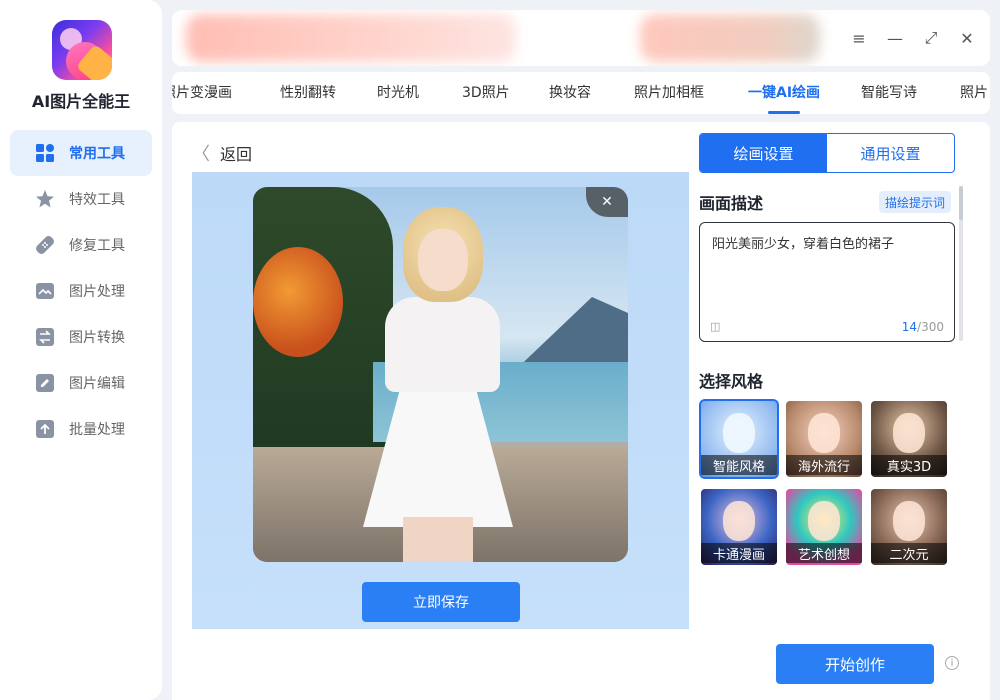 The width and height of the screenshot is (1000, 700). Describe the element at coordinates (803, 244) in the screenshot. I see `description-text: 阳光美丽少女，穿着白色的裙子` at that location.